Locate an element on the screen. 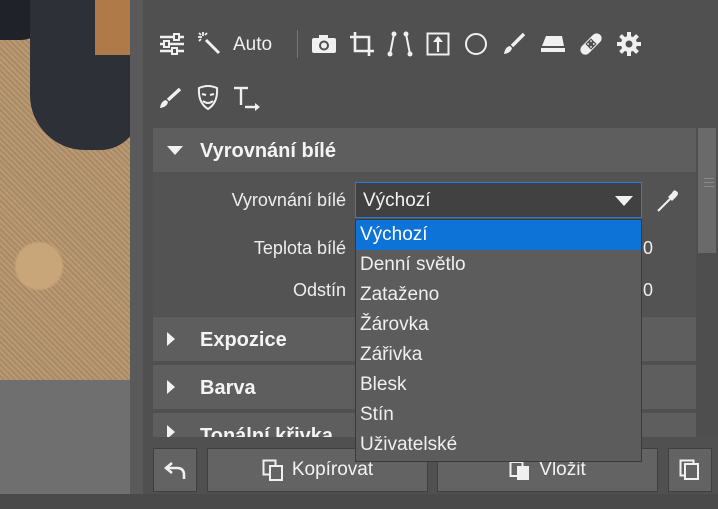 This screenshot has height=509, width=718. eyedropper-icon is located at coordinates (668, 203).